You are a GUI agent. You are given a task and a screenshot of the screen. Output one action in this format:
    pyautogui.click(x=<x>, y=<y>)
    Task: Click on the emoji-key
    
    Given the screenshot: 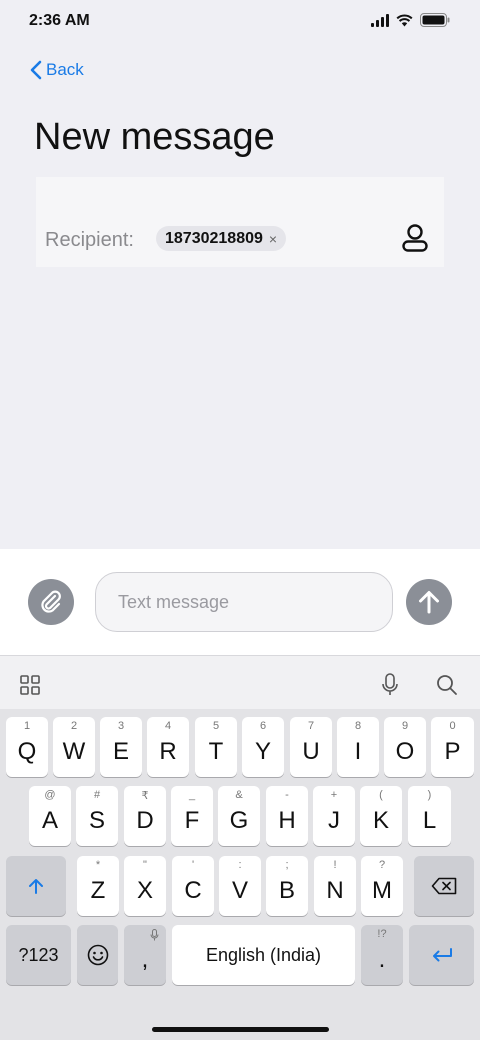 What is the action you would take?
    pyautogui.click(x=97, y=955)
    